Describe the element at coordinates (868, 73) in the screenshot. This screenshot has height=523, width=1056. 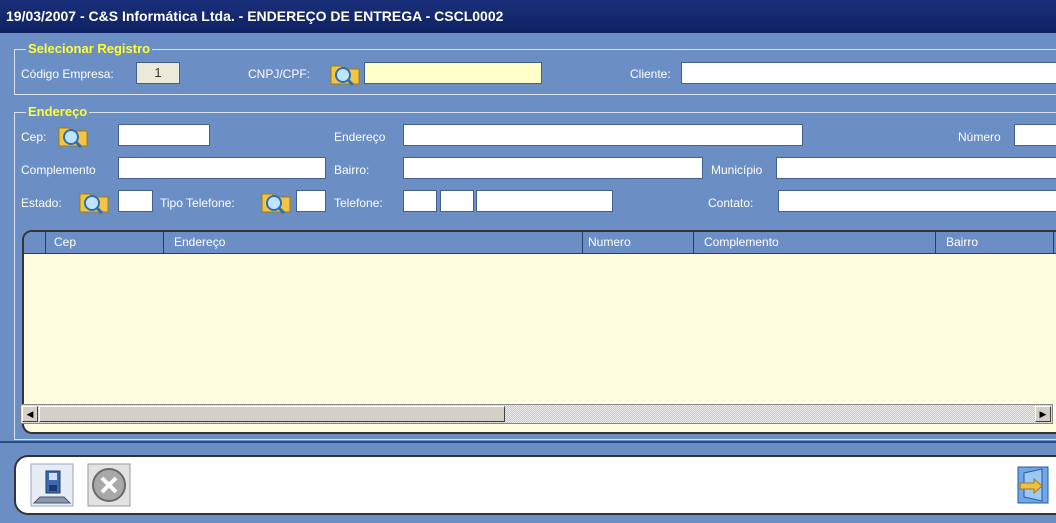
I see `cliente-field` at that location.